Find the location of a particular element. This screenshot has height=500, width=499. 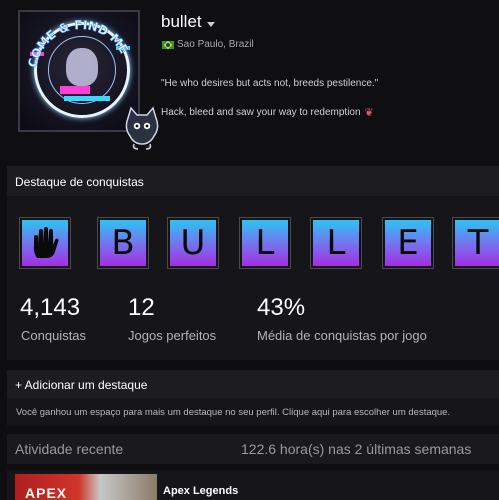

showcase-header: Destaque de conquistas is located at coordinates (253, 181).